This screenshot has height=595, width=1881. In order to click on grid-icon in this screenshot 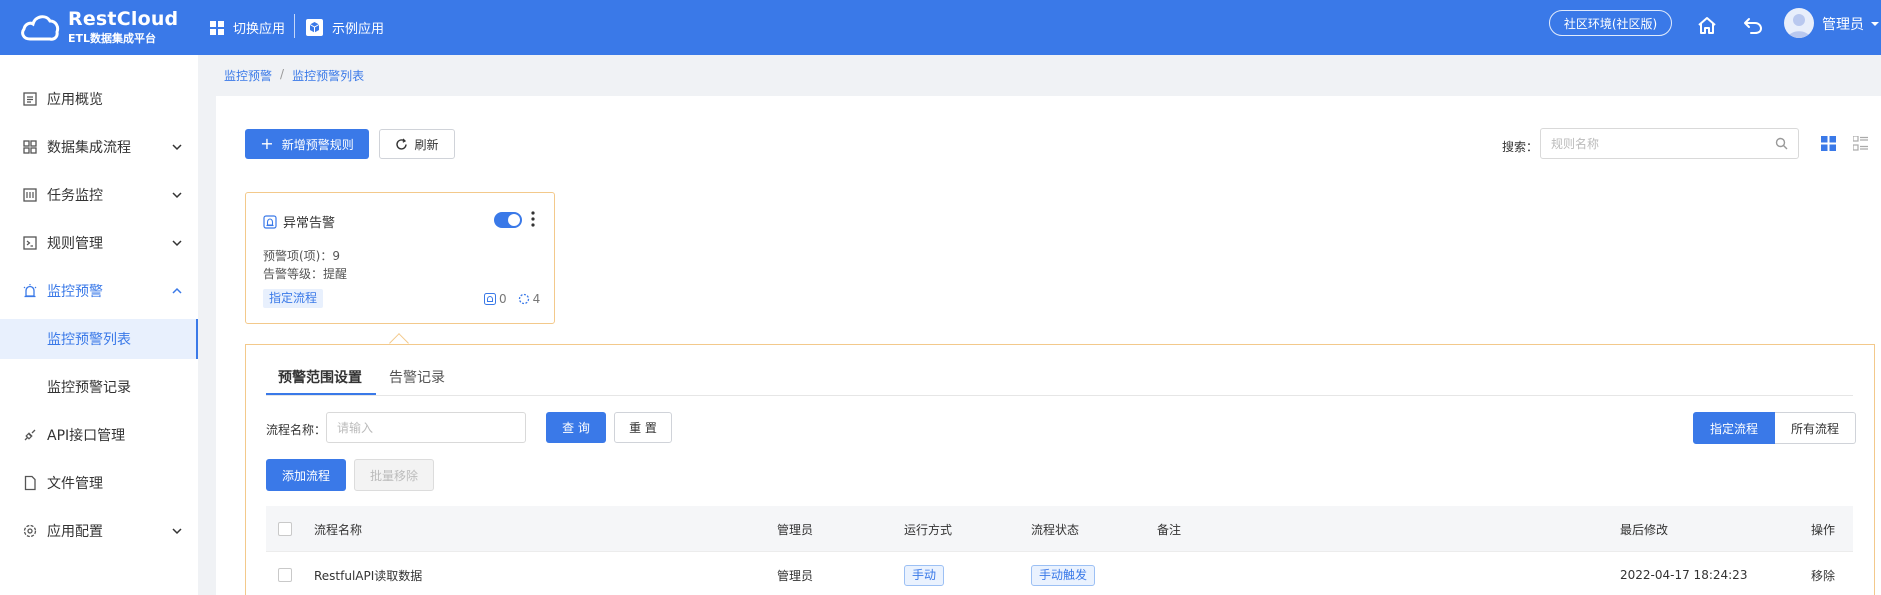, I will do `click(217, 27)`.